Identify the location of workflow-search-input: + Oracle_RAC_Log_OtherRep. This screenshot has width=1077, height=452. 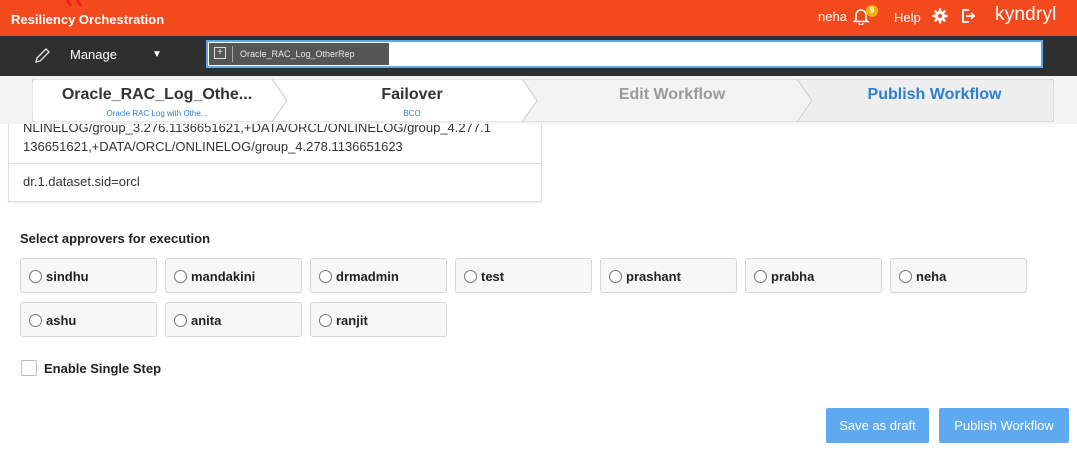
(624, 54).